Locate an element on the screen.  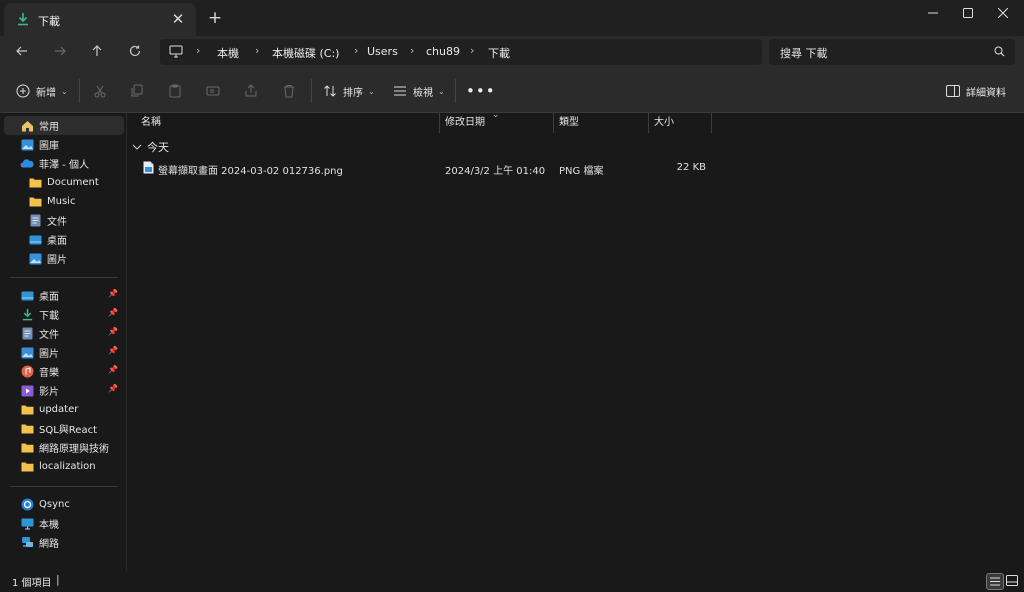
desktop-icon is located at coordinates (35, 240).